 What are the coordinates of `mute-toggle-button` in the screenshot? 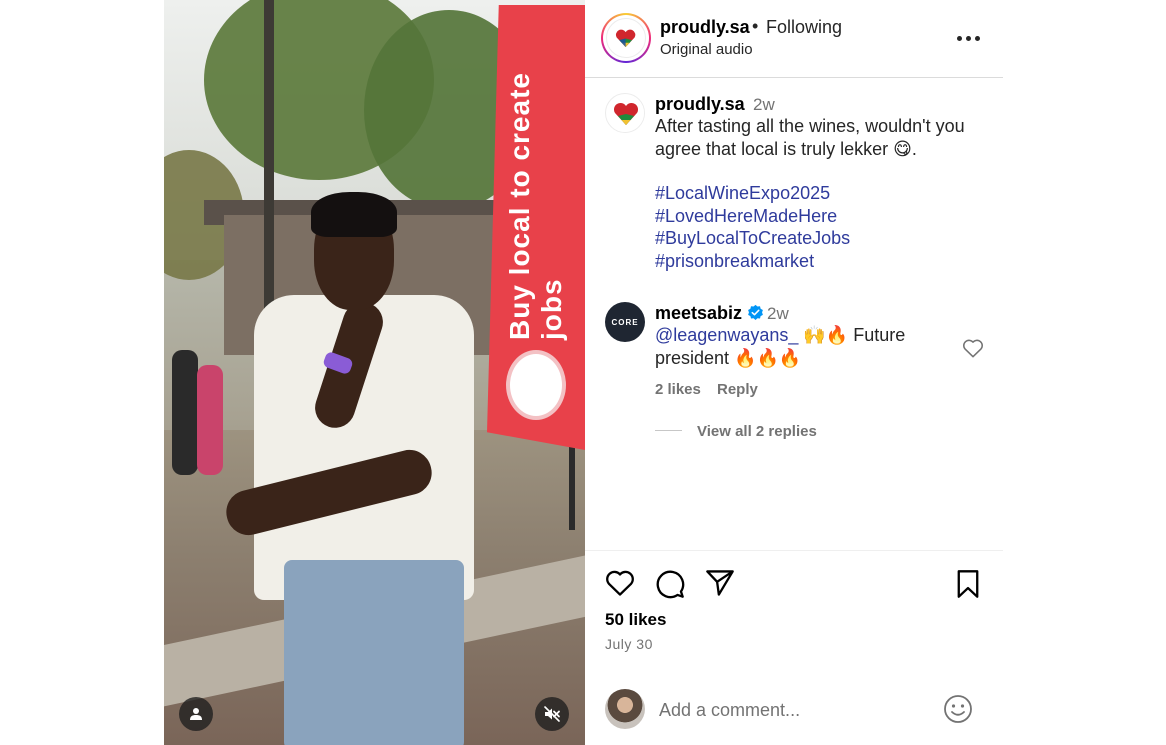 It's located at (552, 714).